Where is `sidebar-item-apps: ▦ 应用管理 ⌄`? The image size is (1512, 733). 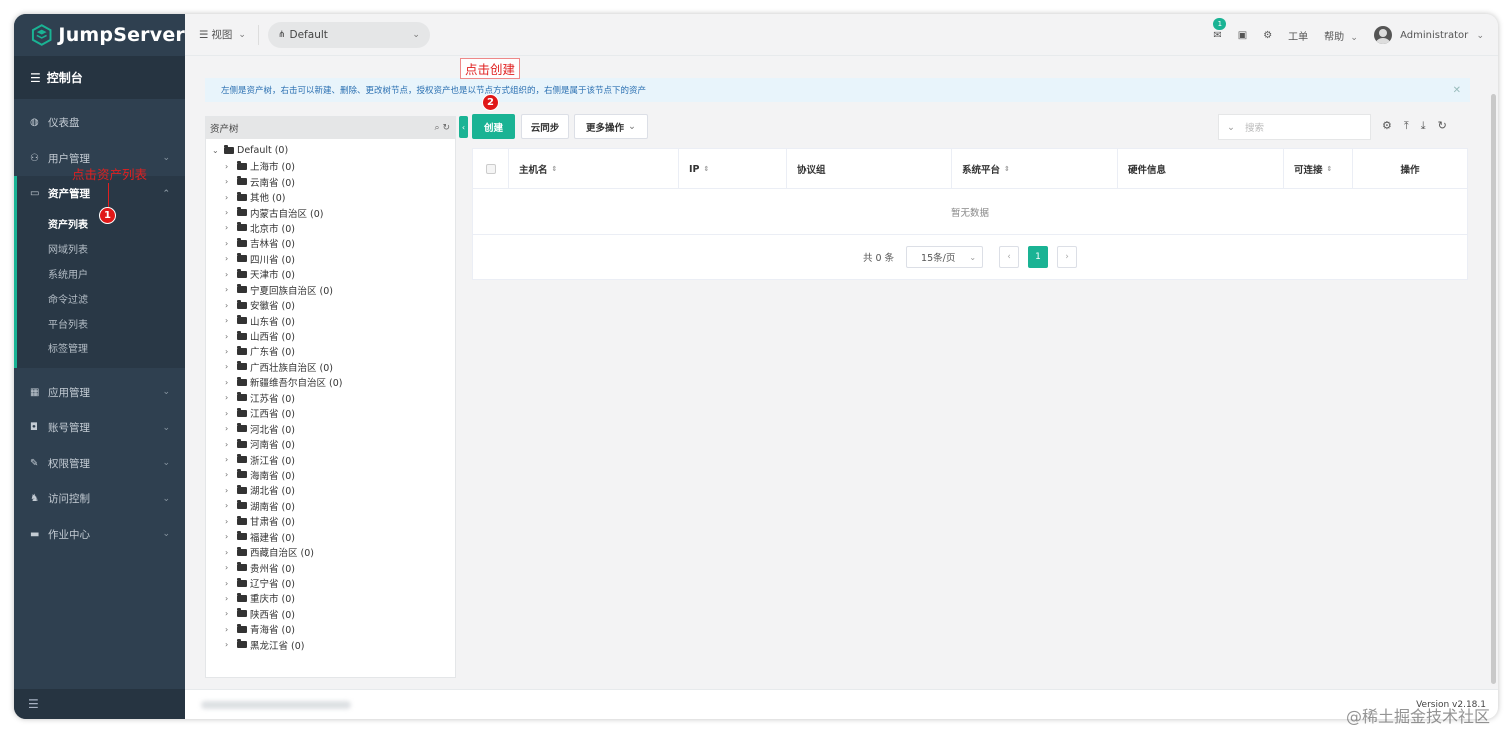
sidebar-item-apps: ▦ 应用管理 ⌄ is located at coordinates (99, 392).